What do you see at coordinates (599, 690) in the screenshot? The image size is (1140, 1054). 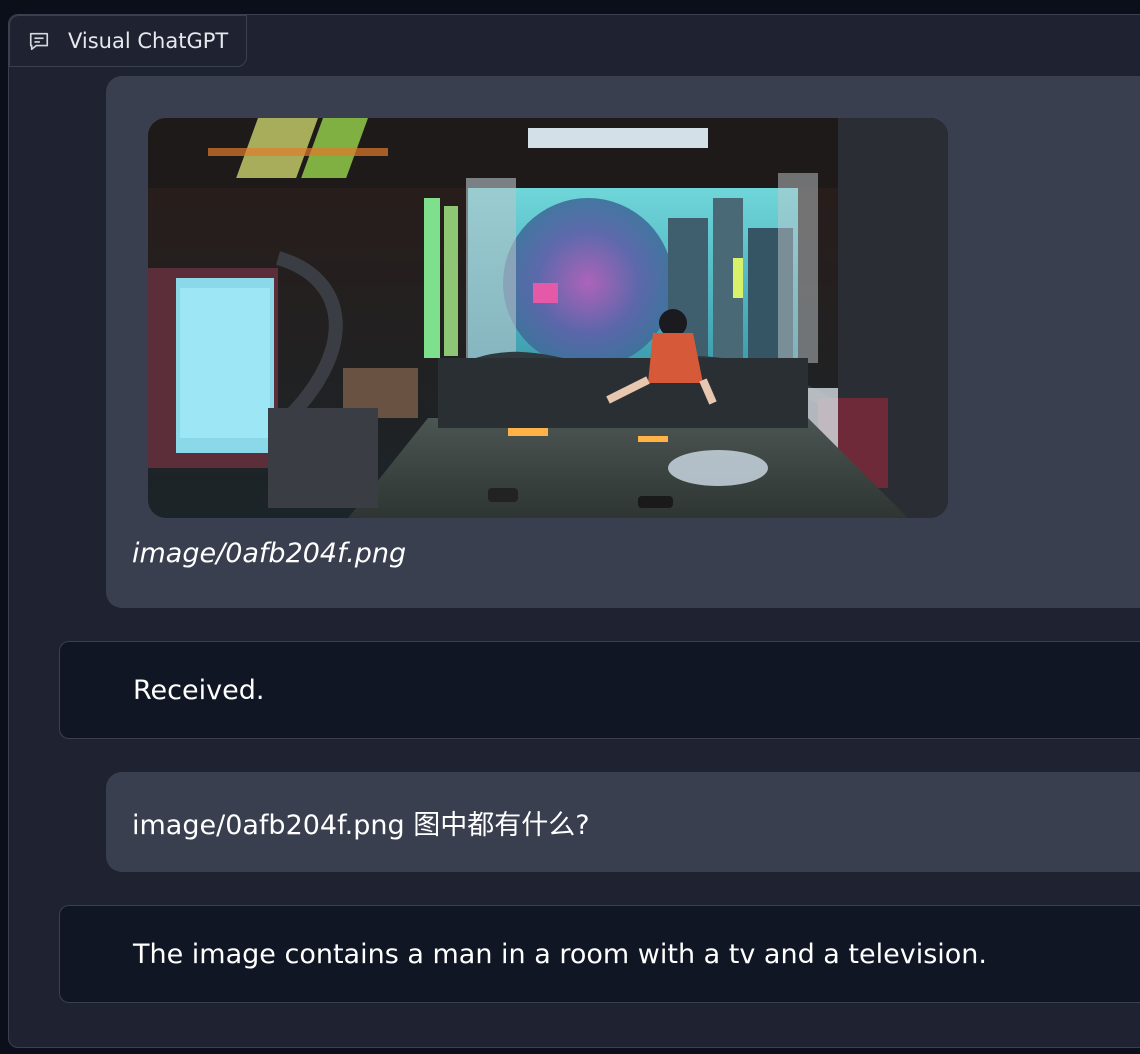 I see `bot-message-received: Received.` at bounding box center [599, 690].